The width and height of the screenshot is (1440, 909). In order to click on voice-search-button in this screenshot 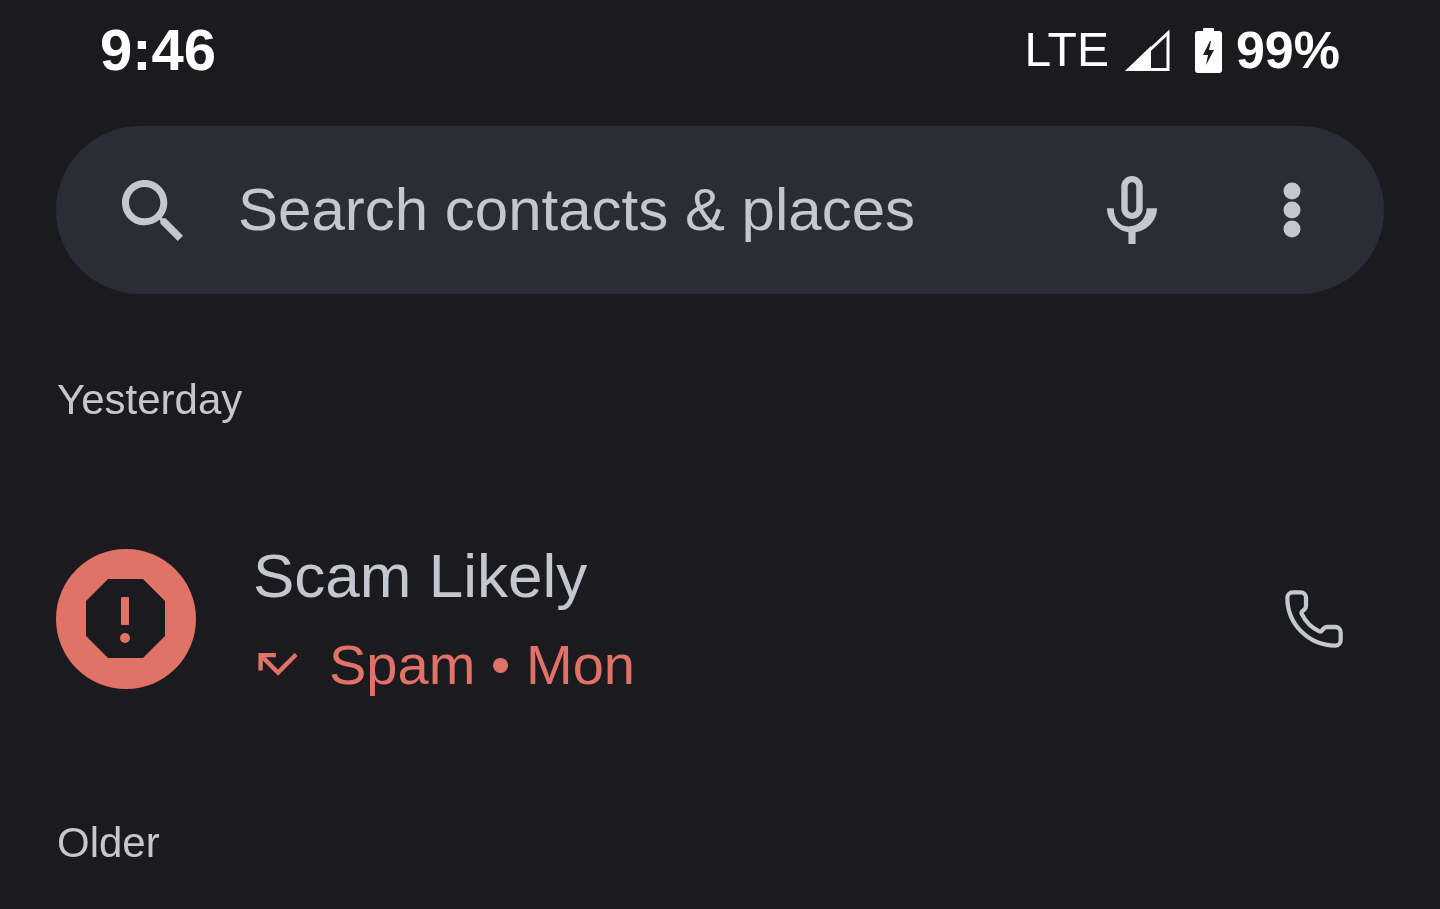, I will do `click(1132, 210)`.